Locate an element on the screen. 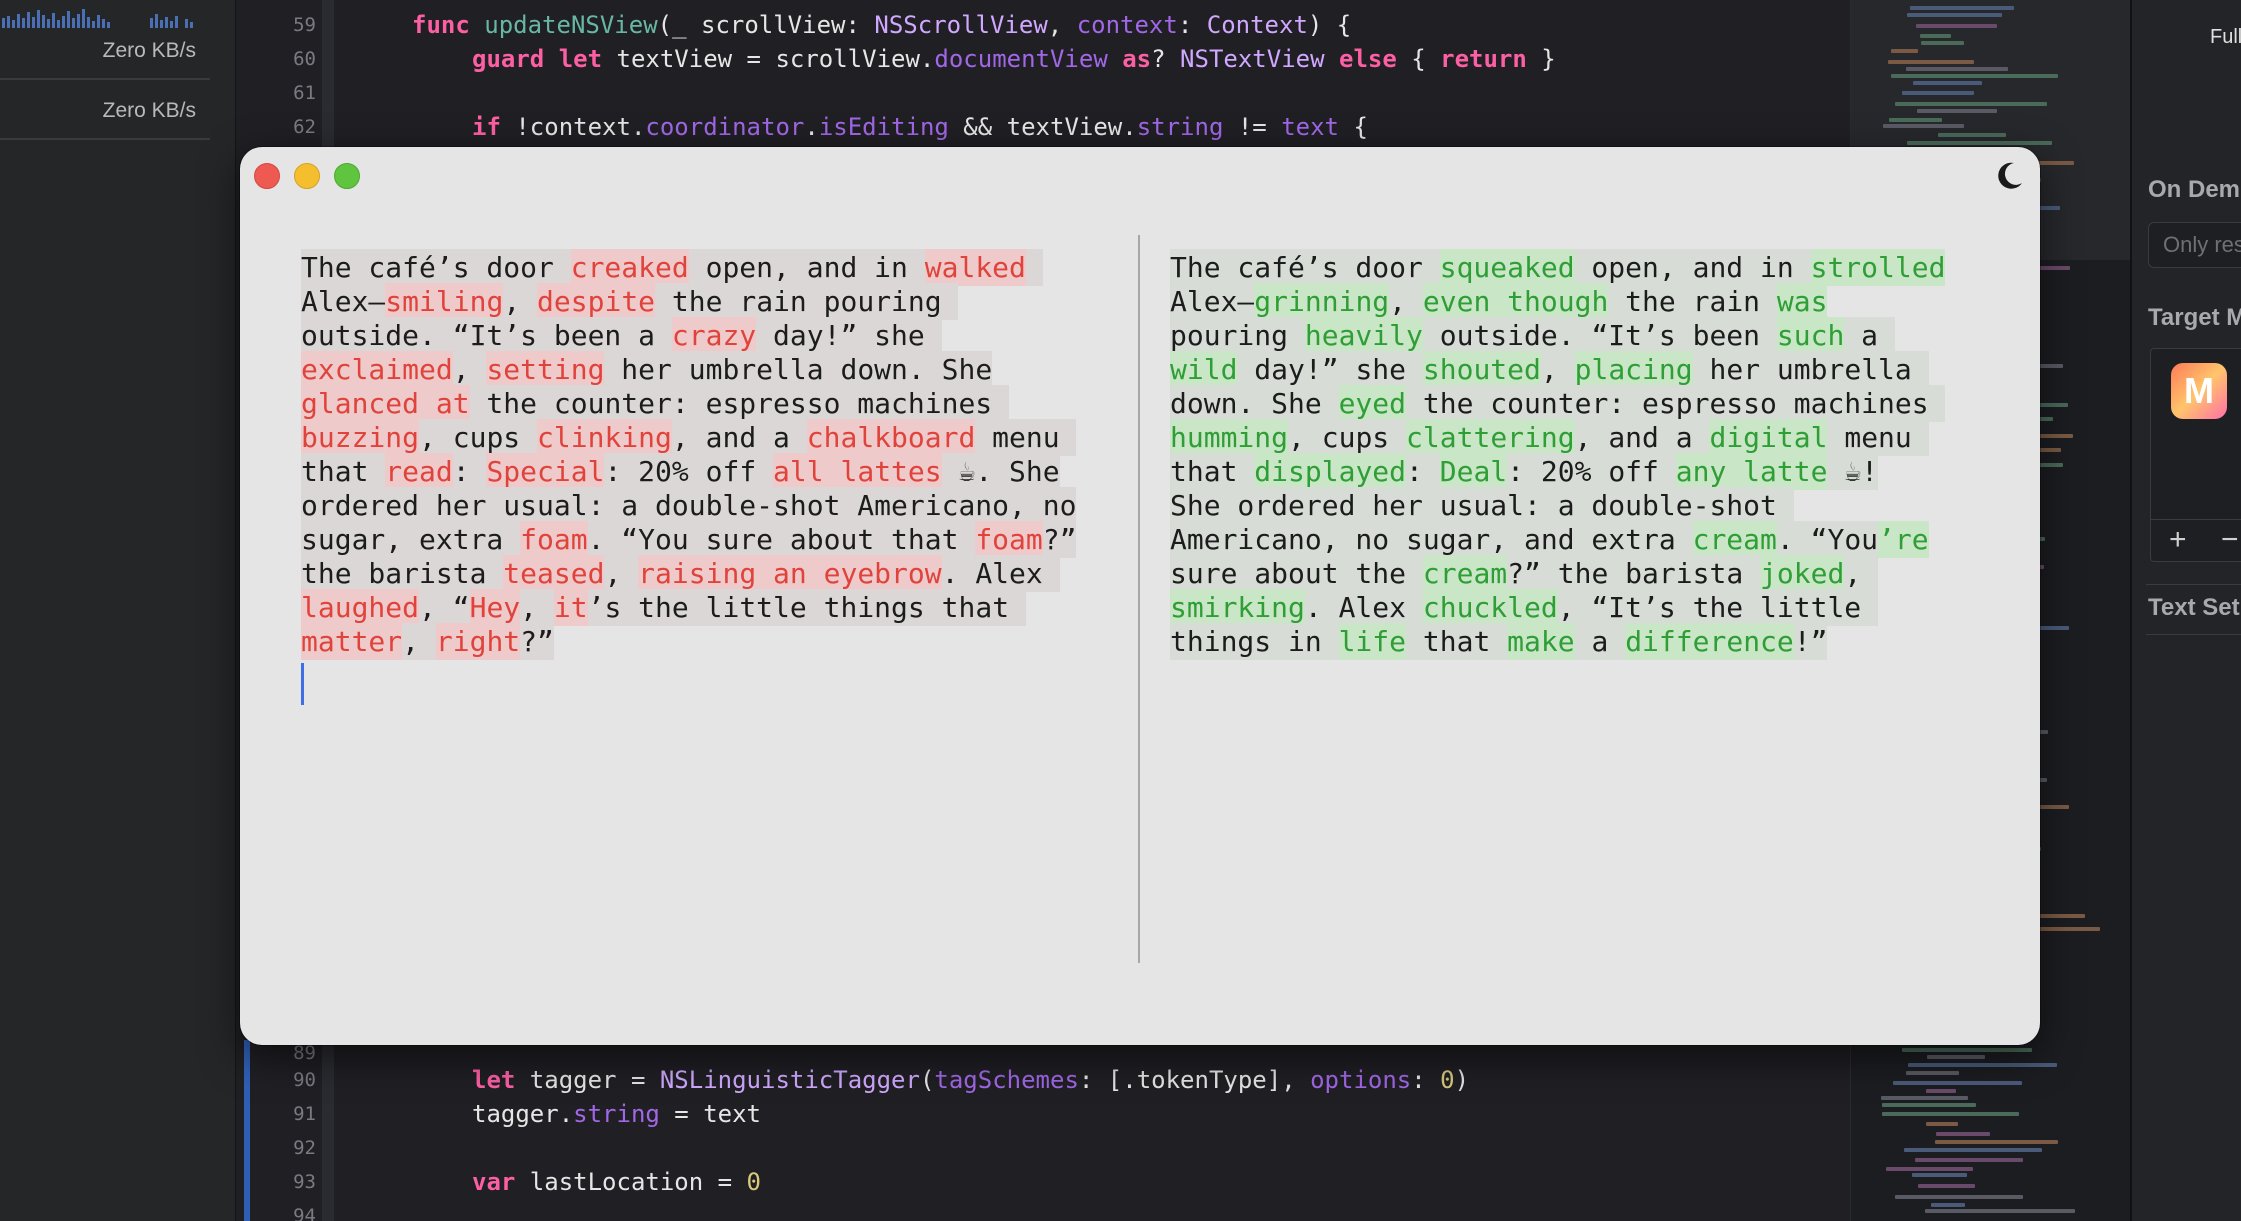 The width and height of the screenshot is (2241, 1221). on-demand-heading: On Dem is located at coordinates (2194, 189).